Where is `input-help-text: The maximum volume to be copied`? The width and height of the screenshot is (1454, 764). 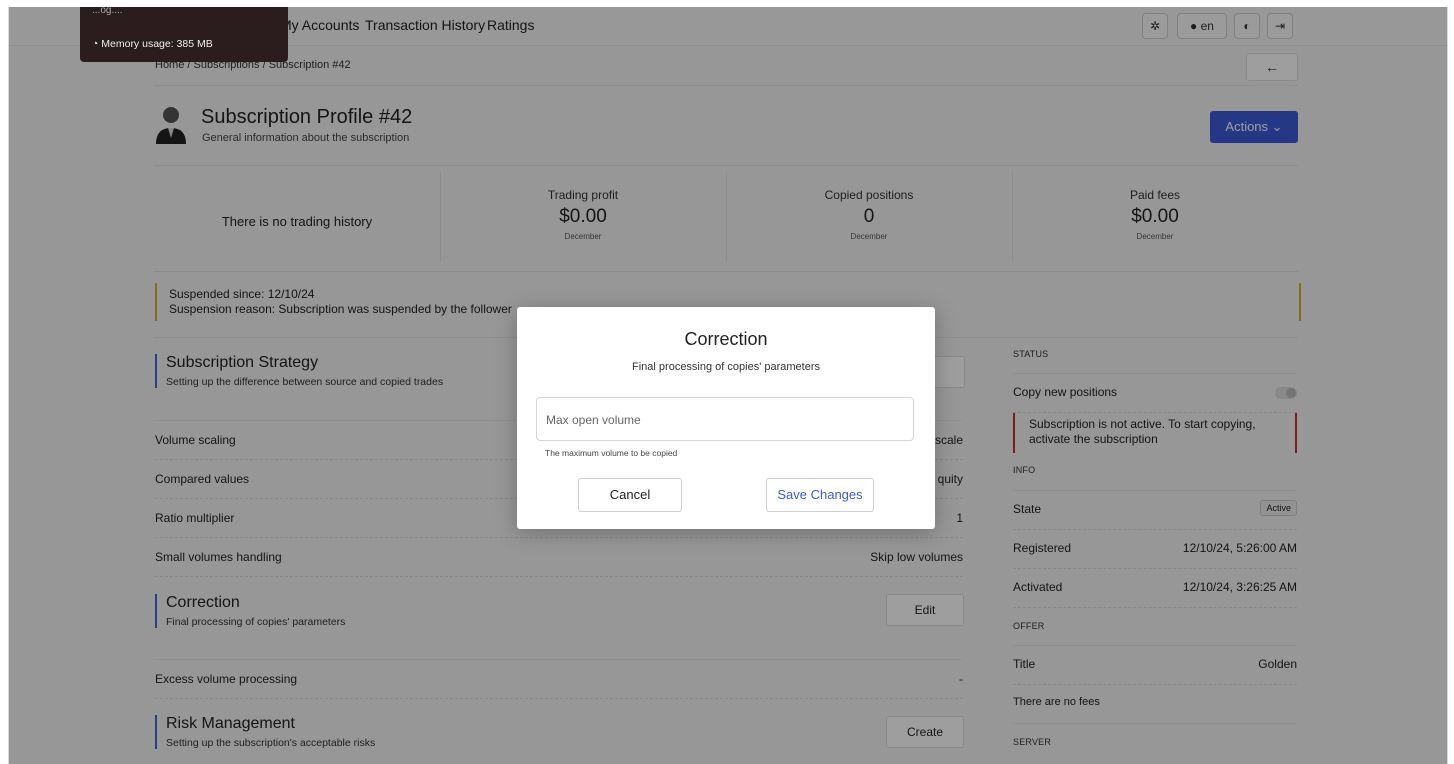 input-help-text: The maximum volume to be copied is located at coordinates (611, 453).